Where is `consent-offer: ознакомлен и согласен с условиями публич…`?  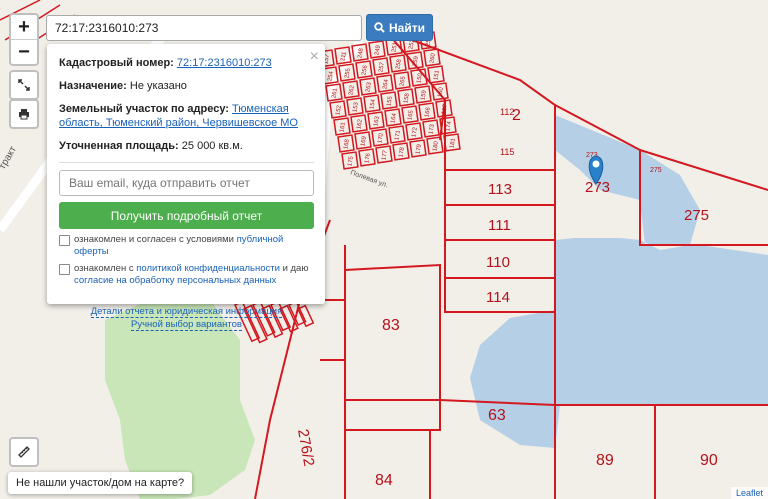 consent-offer: ознакомлен и согласен с условиями публич… is located at coordinates (186, 246).